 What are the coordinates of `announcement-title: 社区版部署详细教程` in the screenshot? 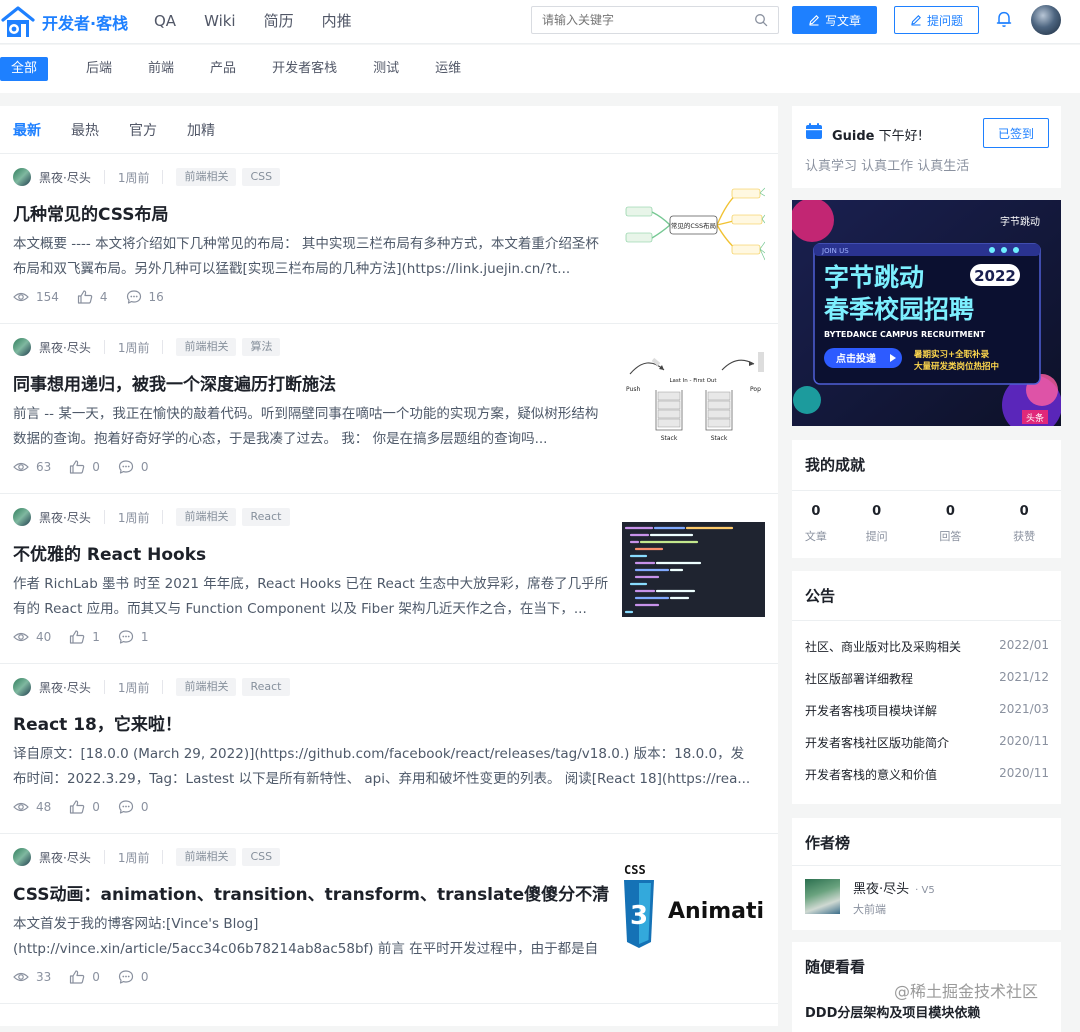 It's located at (859, 686).